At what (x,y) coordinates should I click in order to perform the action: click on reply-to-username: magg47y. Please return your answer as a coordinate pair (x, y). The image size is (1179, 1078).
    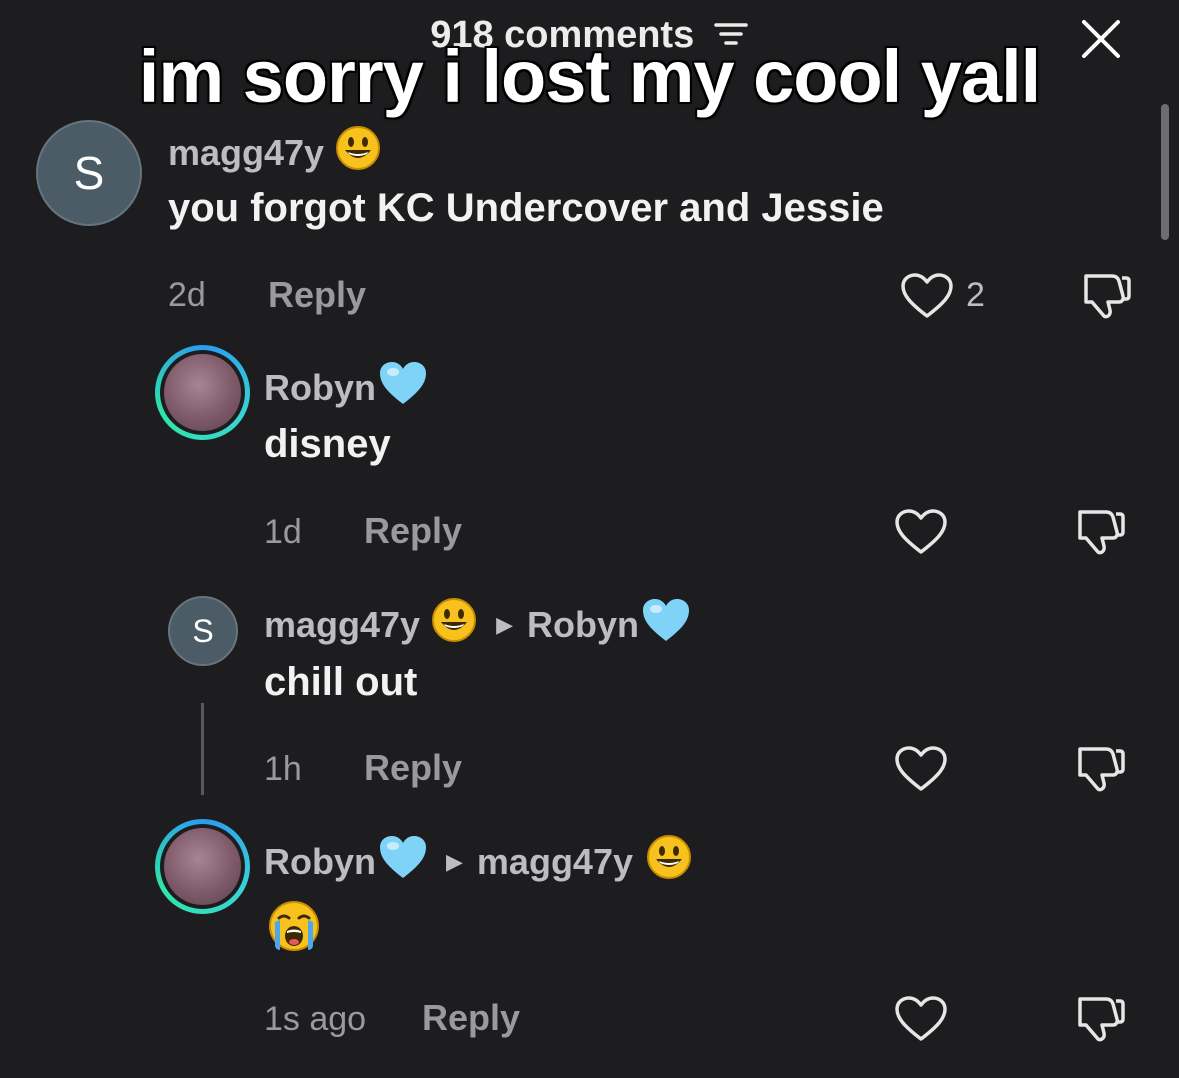
    Looking at the image, I should click on (555, 862).